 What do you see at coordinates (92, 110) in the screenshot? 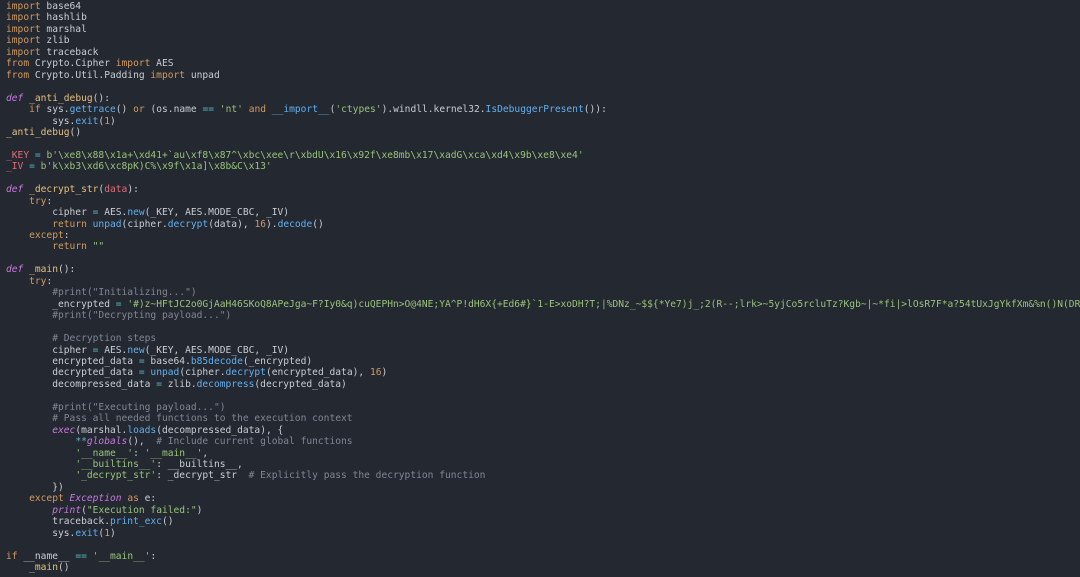
I see `call-token: gettrace` at bounding box center [92, 110].